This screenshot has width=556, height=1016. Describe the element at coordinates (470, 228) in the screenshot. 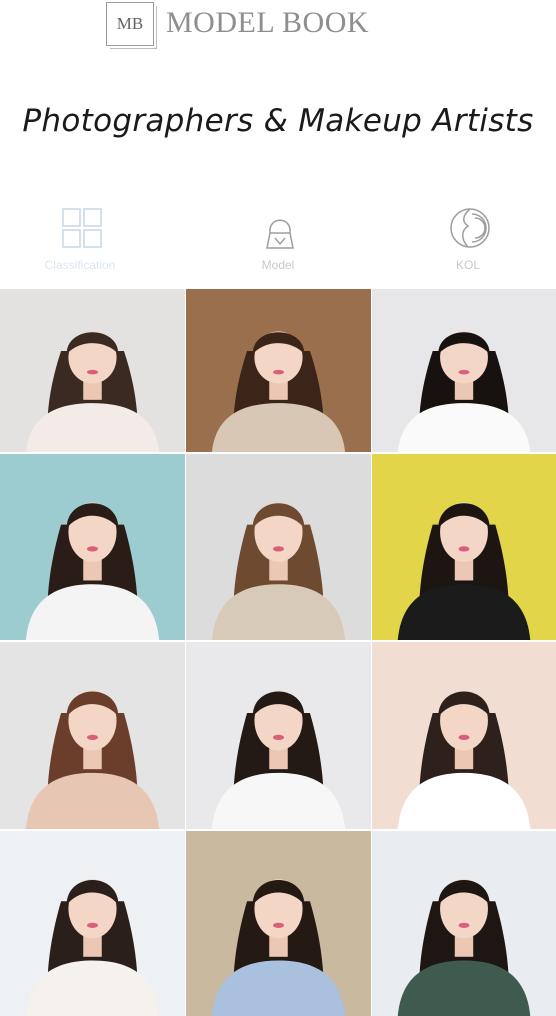

I see `kol-icon` at that location.